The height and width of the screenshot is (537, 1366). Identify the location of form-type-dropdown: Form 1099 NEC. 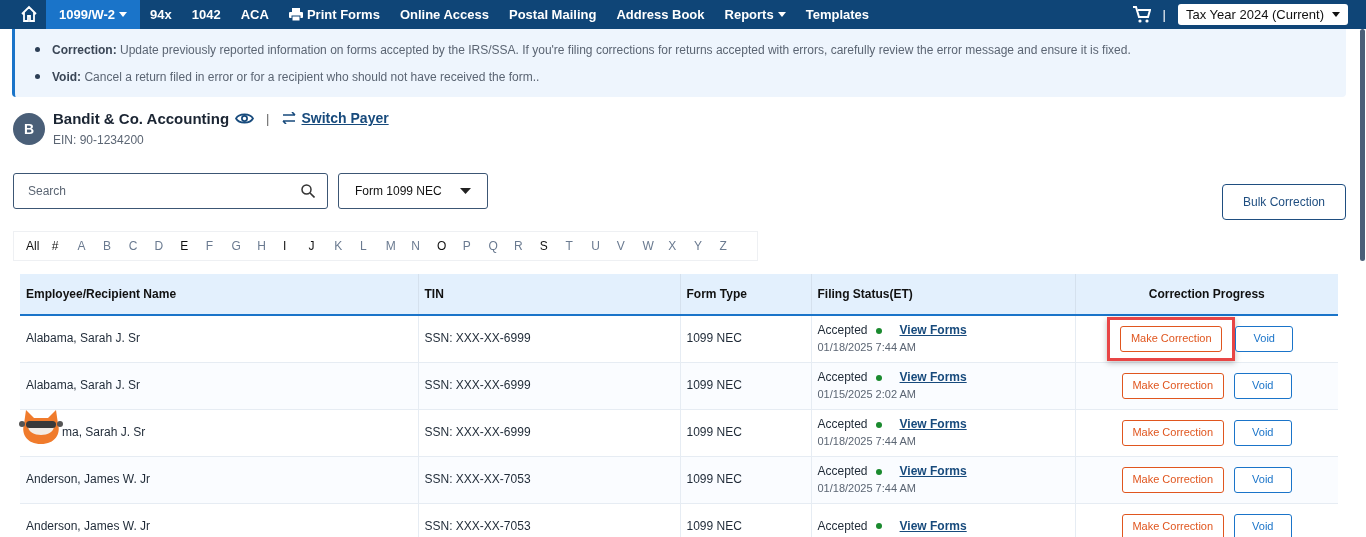
(413, 191).